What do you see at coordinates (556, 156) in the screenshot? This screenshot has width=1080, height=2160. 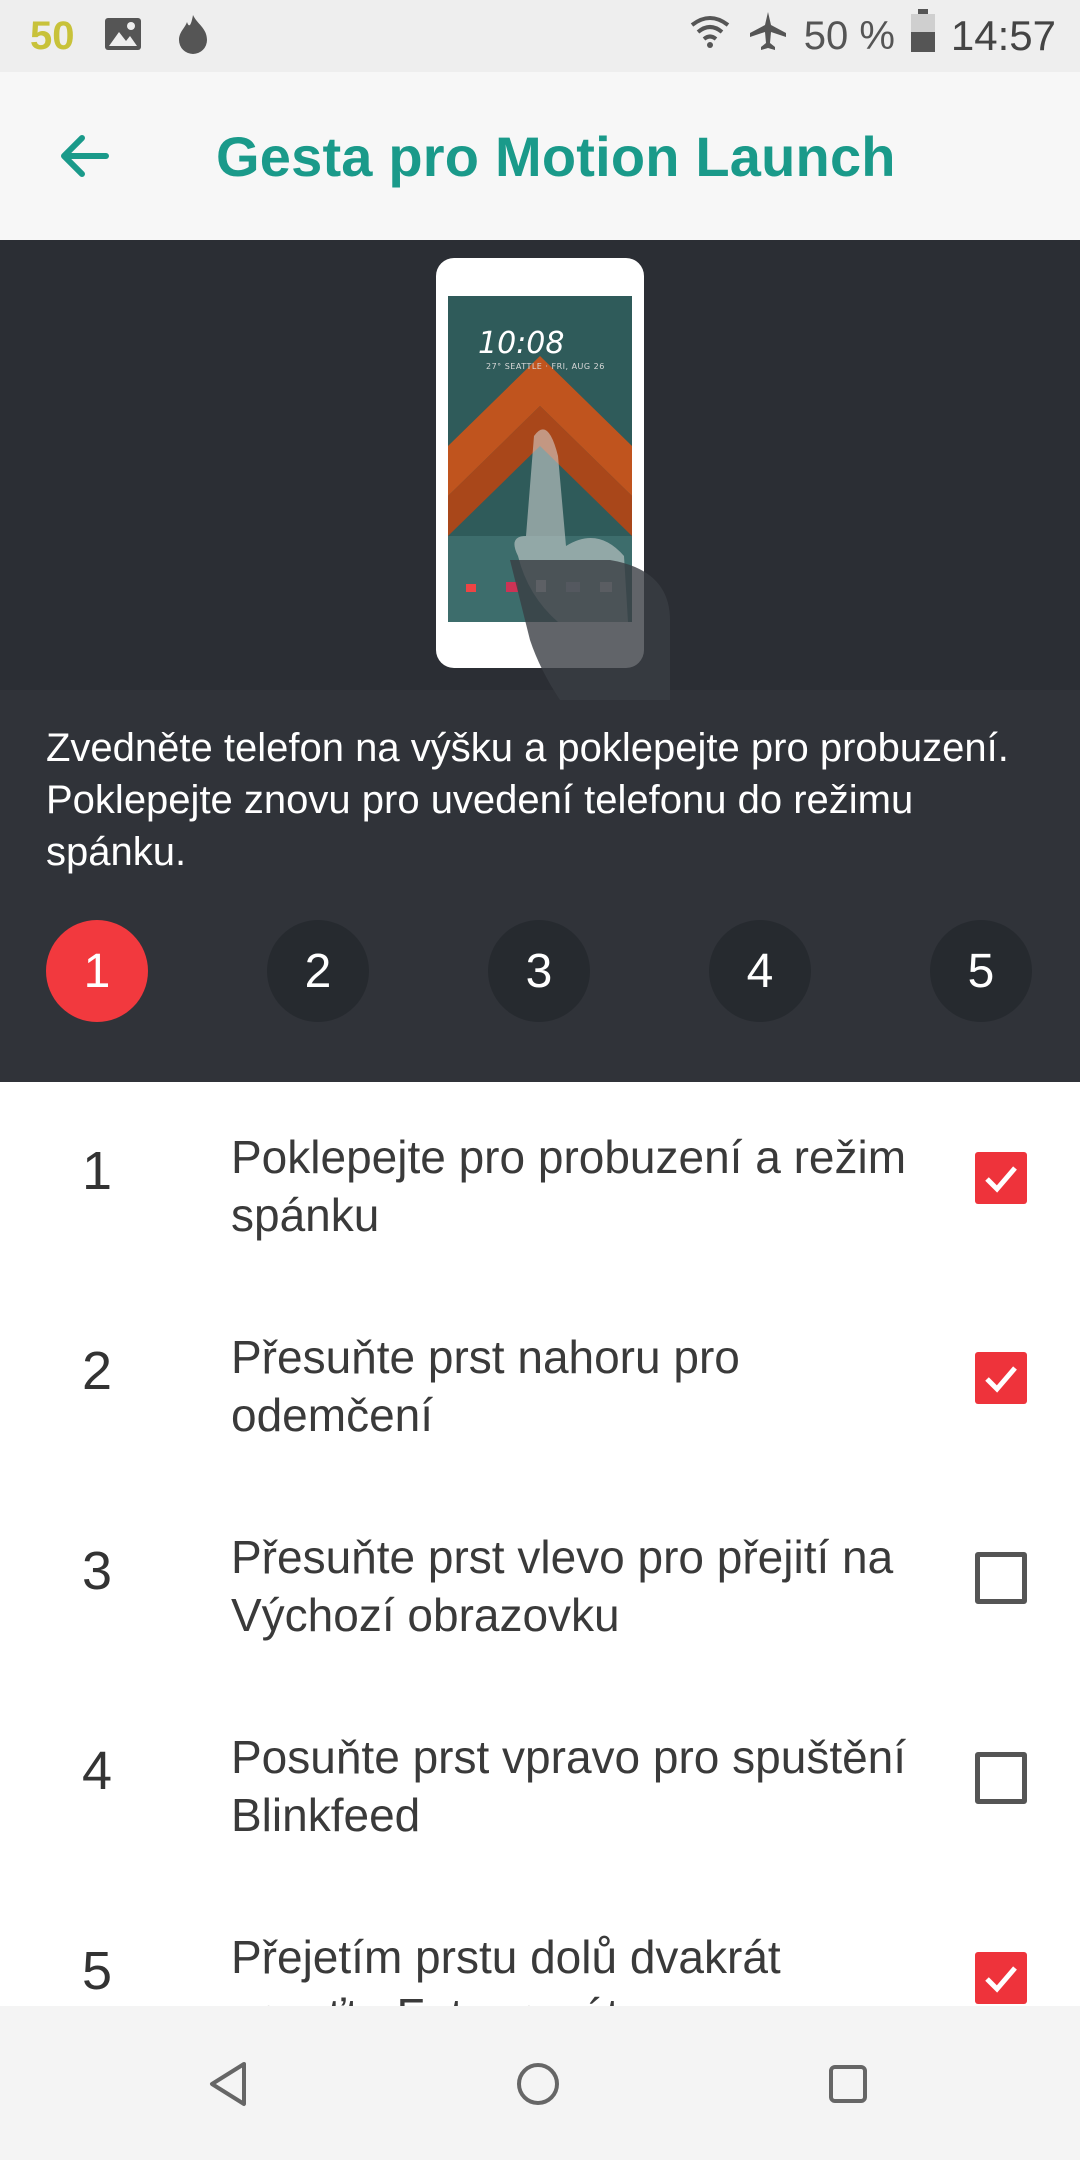 I see `page-title: Gesta pro Motion Launch` at bounding box center [556, 156].